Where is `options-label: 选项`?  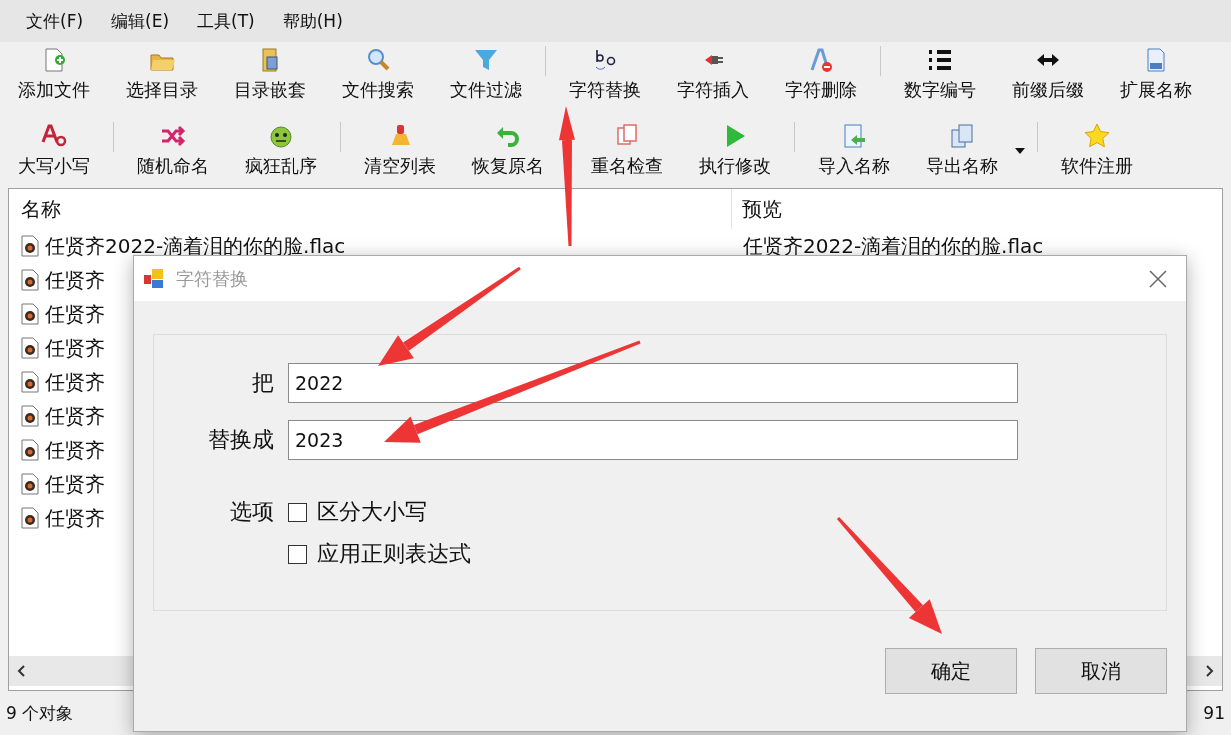
options-label: 选项 is located at coordinates (251, 512).